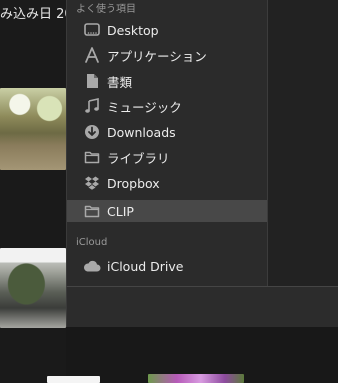 Image resolution: width=338 pixels, height=383 pixels. I want to click on sidebar-item-clip: CLIP, so click(167, 211).